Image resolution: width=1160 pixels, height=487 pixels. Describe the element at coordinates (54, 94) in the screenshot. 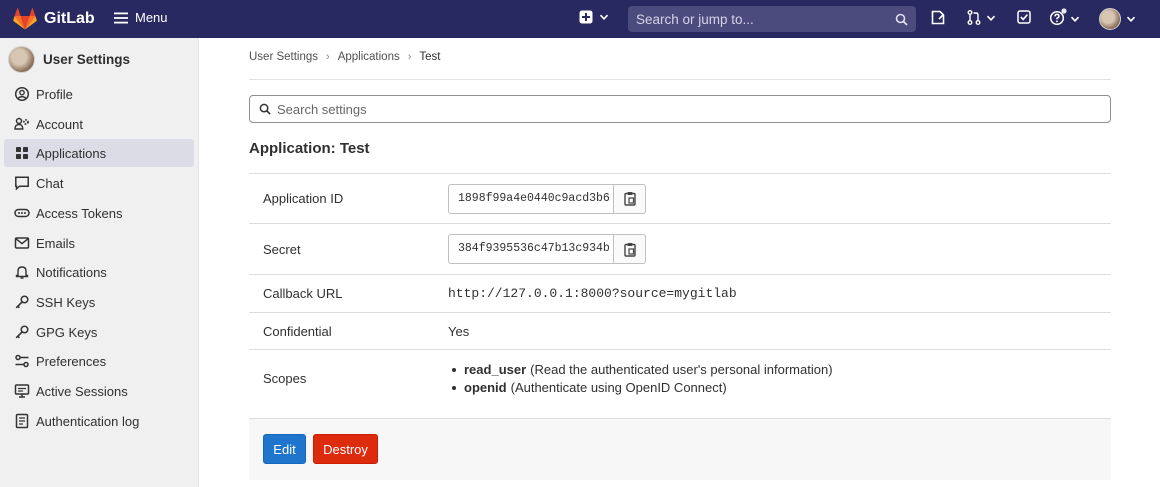

I see `sidebar-item-label: Profile` at that location.